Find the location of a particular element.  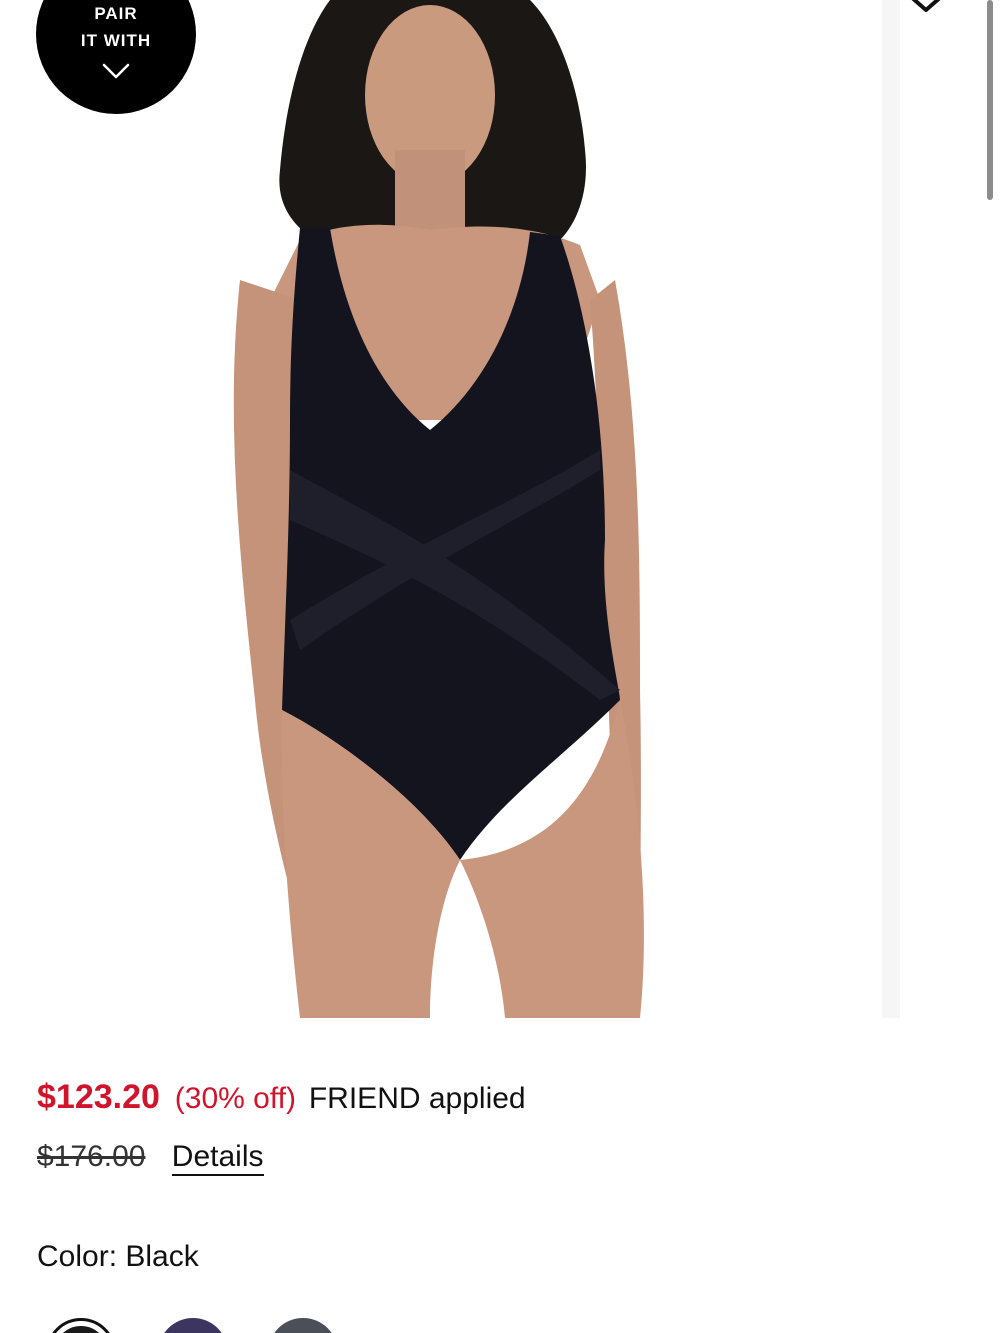

color-swatch-black is located at coordinates (81, 1325).